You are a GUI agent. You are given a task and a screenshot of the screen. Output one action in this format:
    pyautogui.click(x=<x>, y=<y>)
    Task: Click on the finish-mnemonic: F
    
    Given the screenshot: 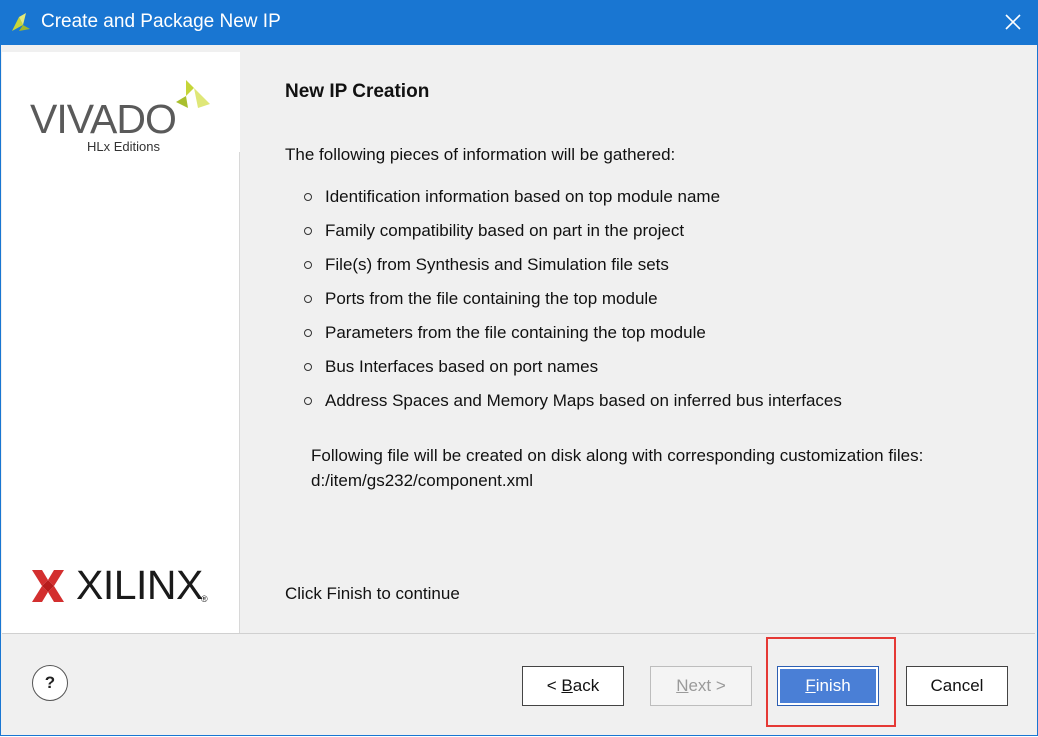 What is the action you would take?
    pyautogui.click(x=810, y=685)
    